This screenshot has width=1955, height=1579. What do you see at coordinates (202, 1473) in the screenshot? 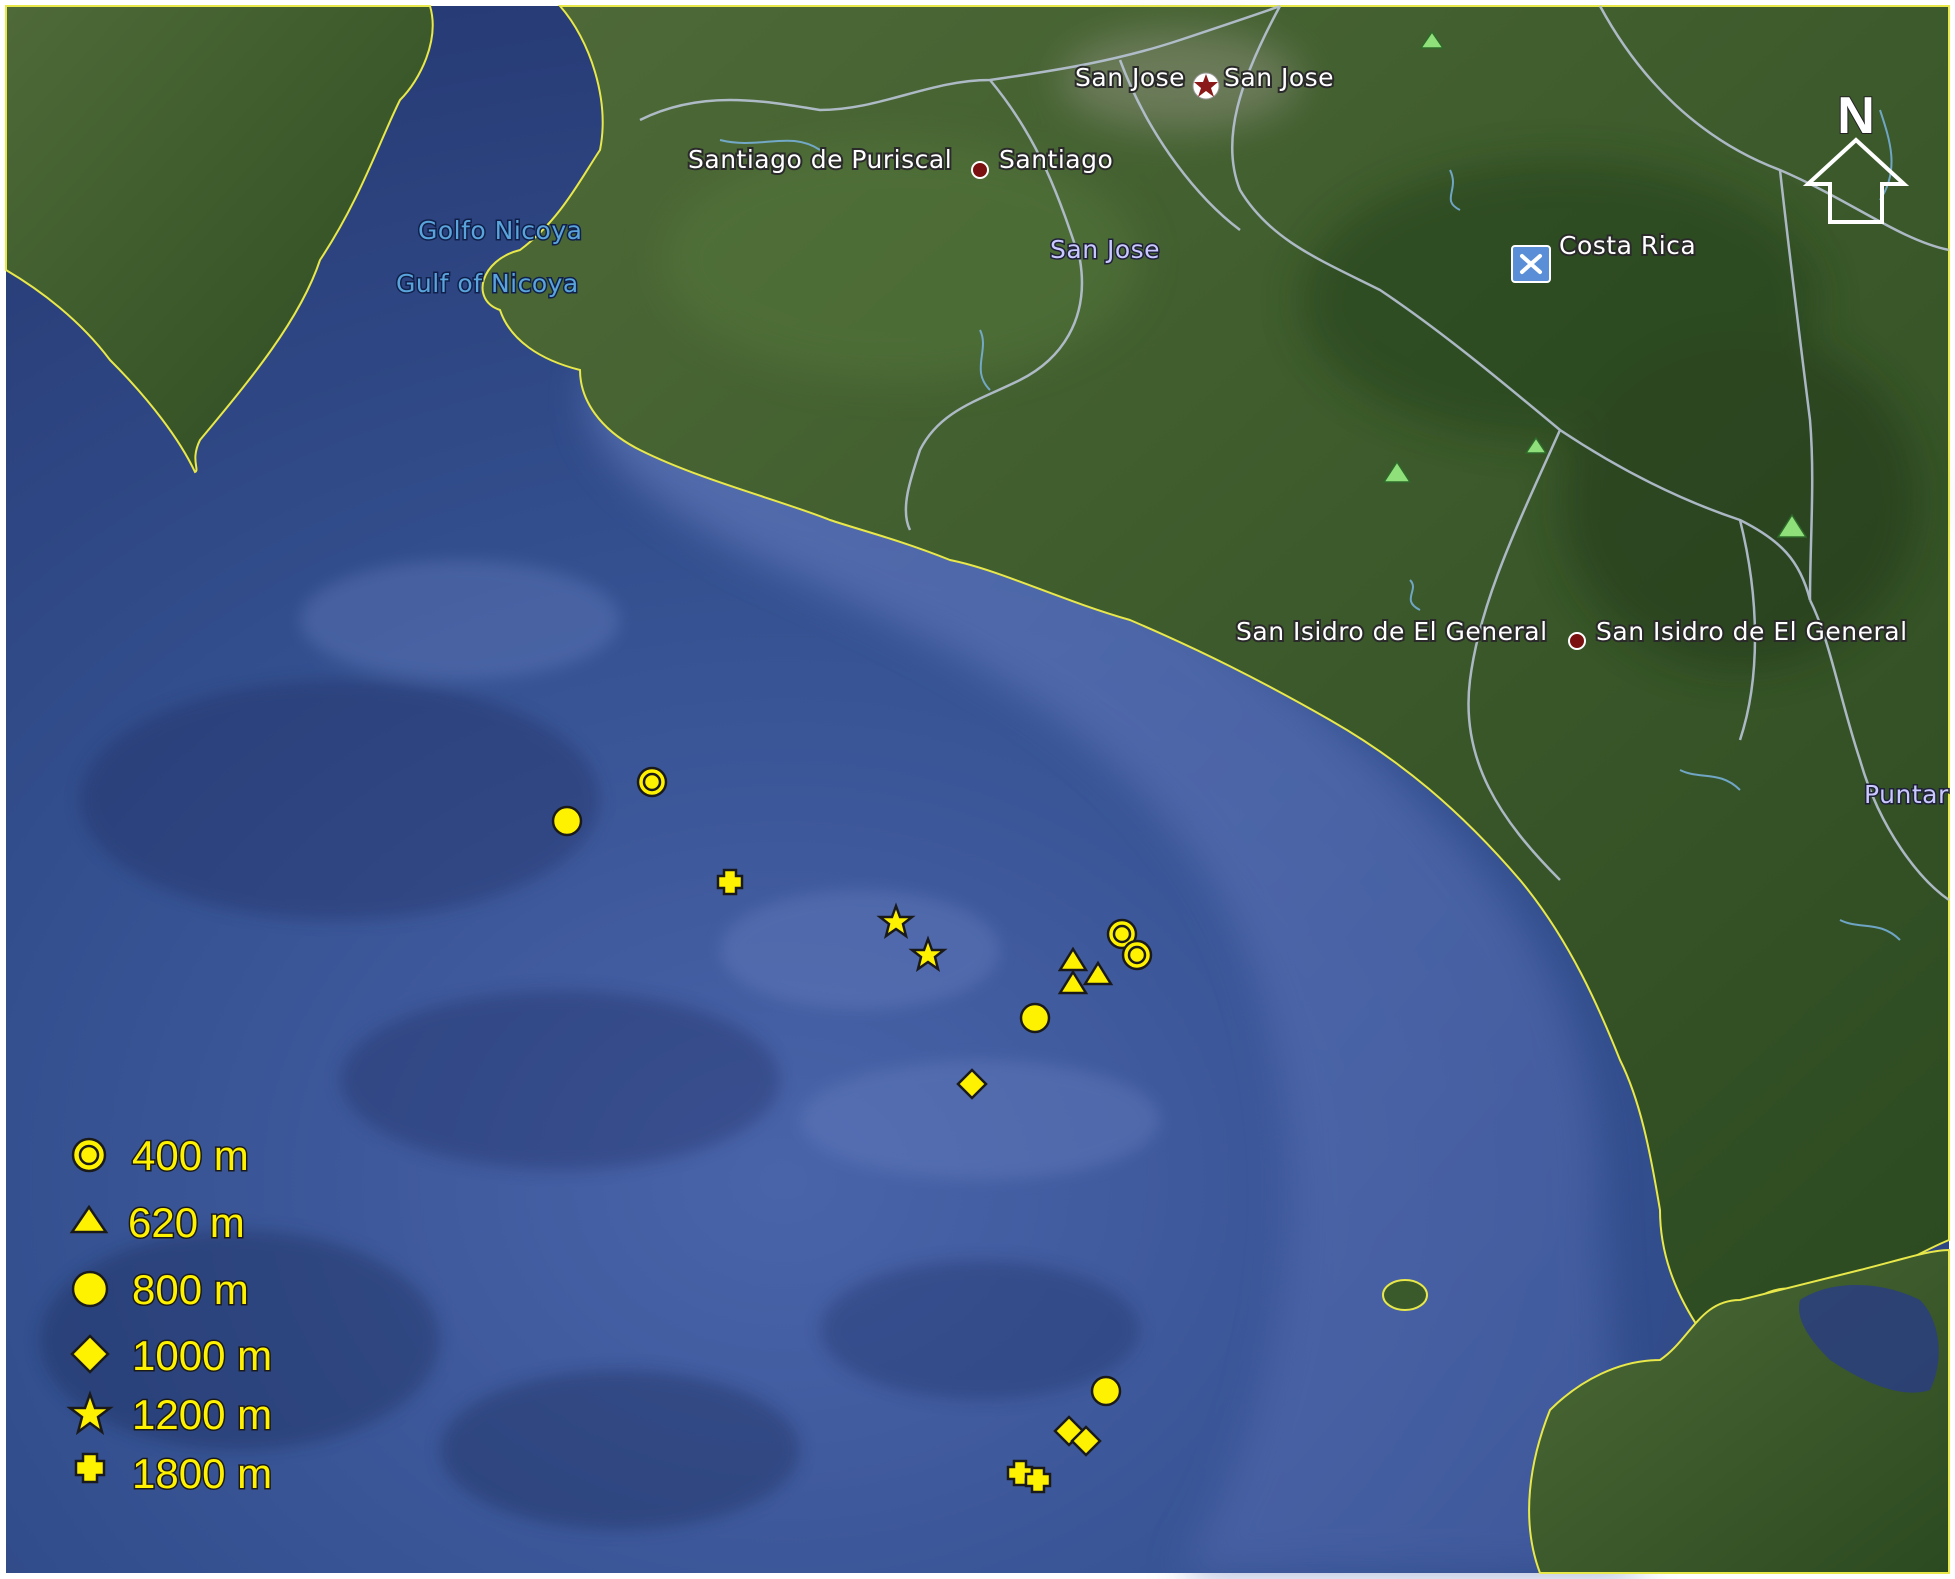
I see `legend-label: 1800 m` at bounding box center [202, 1473].